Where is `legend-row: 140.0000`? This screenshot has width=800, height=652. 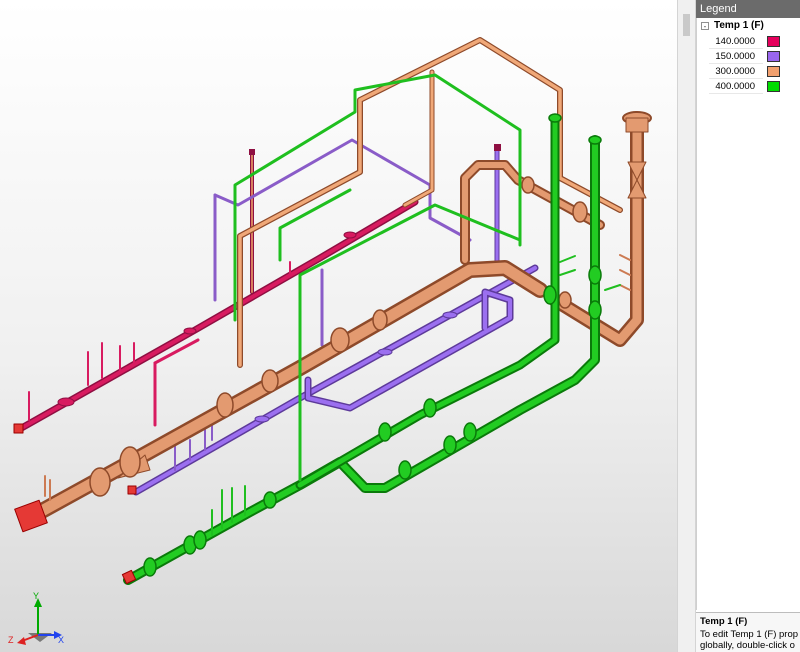 legend-row: 140.0000 is located at coordinates (748, 41).